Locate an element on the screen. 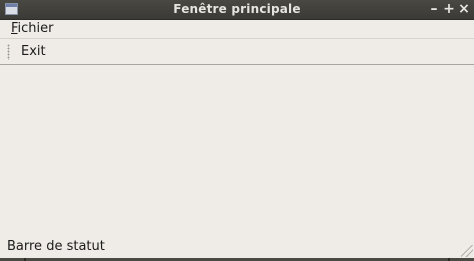 This screenshot has width=474, height=261. menu-bar: Fichier is located at coordinates (237, 29).